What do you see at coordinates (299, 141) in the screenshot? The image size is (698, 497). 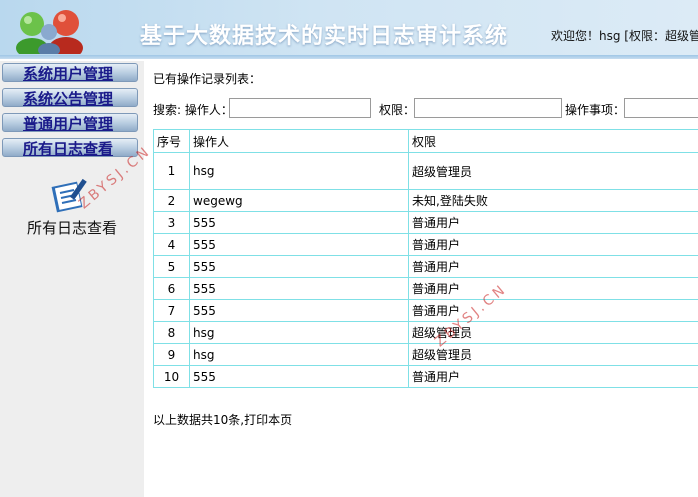 I see `column-header-operator: 操作人` at bounding box center [299, 141].